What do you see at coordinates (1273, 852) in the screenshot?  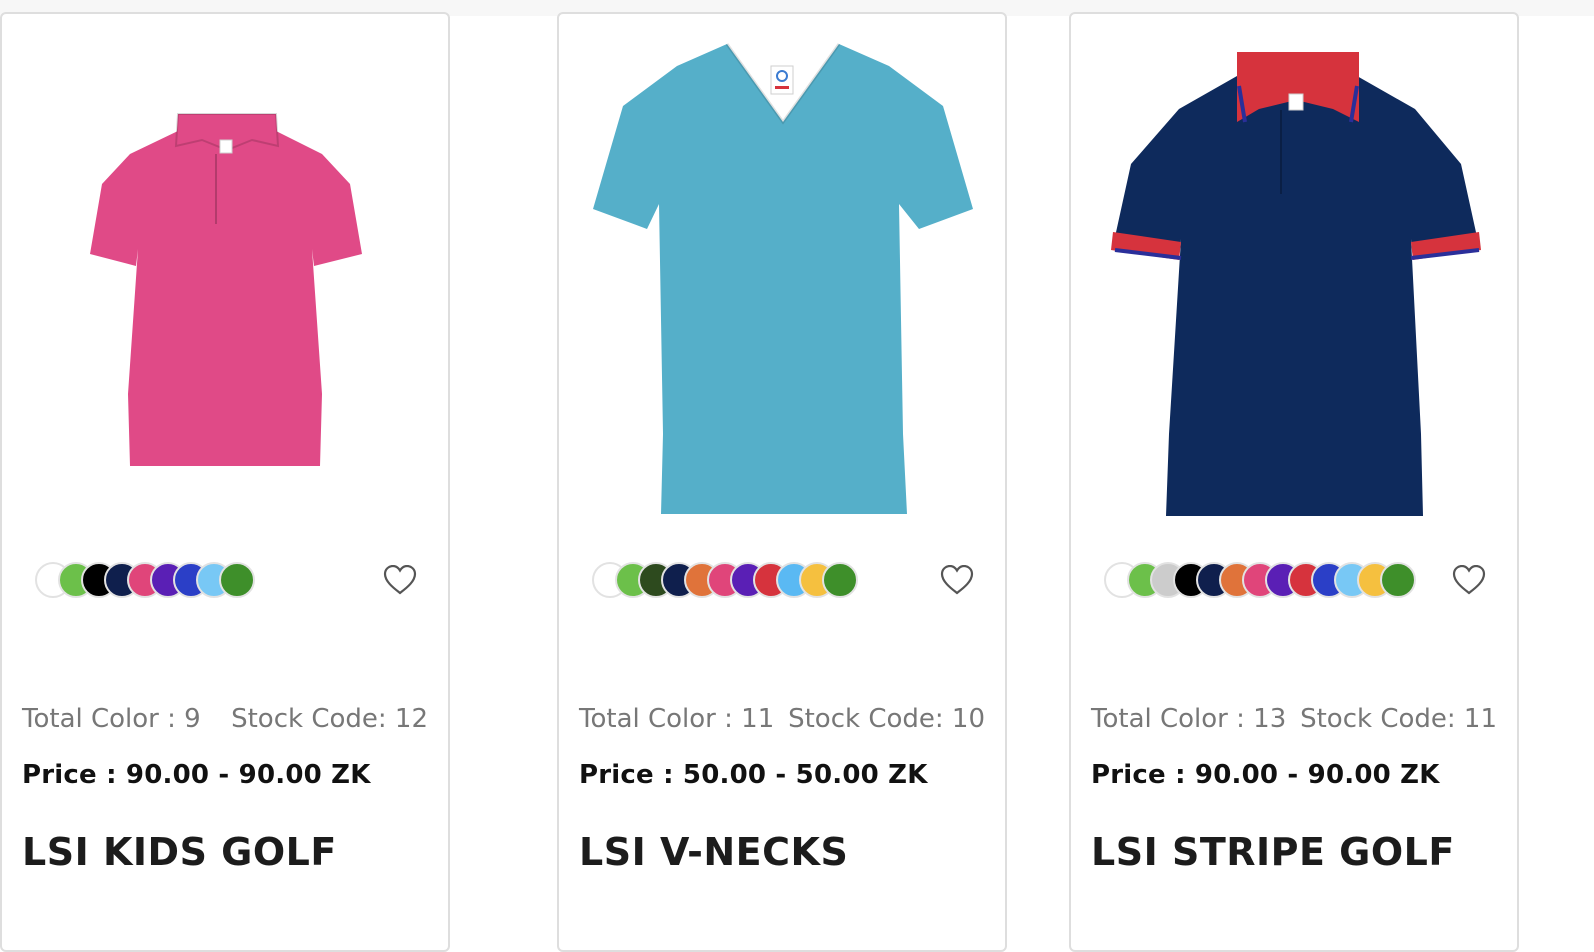 I see `product-title: LSI STRIPE GOLF` at bounding box center [1273, 852].